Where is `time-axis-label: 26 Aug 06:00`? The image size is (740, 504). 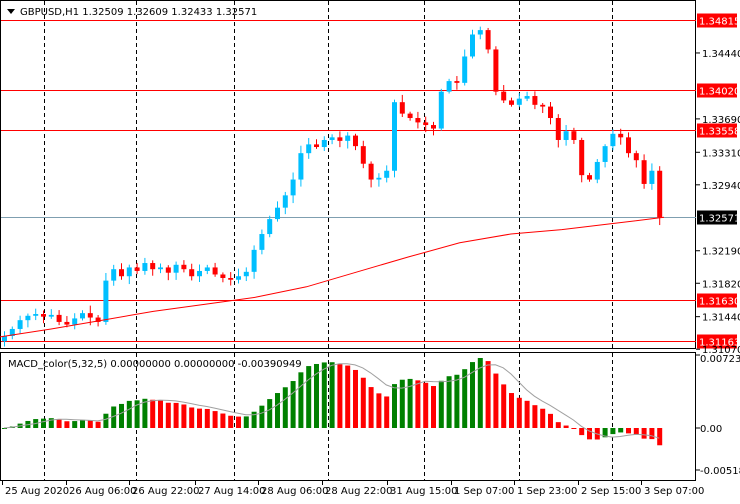 time-axis-label: 26 Aug 06:00 is located at coordinates (102, 491).